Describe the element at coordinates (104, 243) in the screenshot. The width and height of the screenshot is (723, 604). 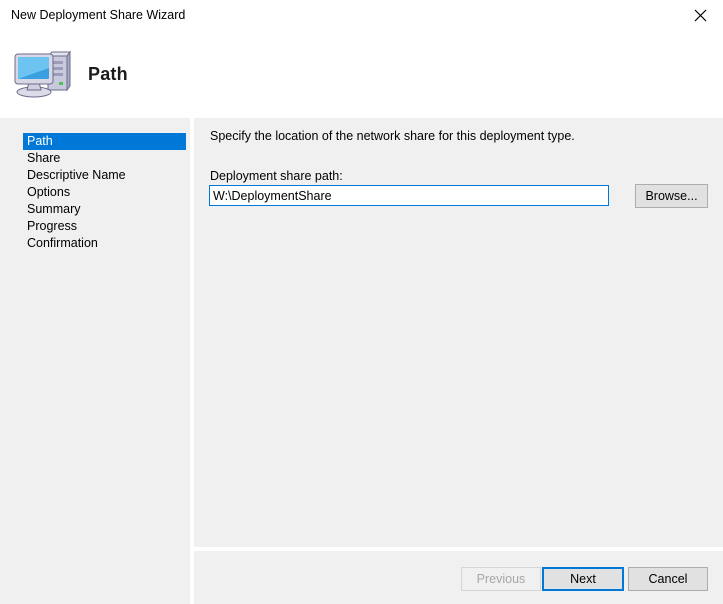
I see `sidebar-item-confirmation: Confirmation` at that location.